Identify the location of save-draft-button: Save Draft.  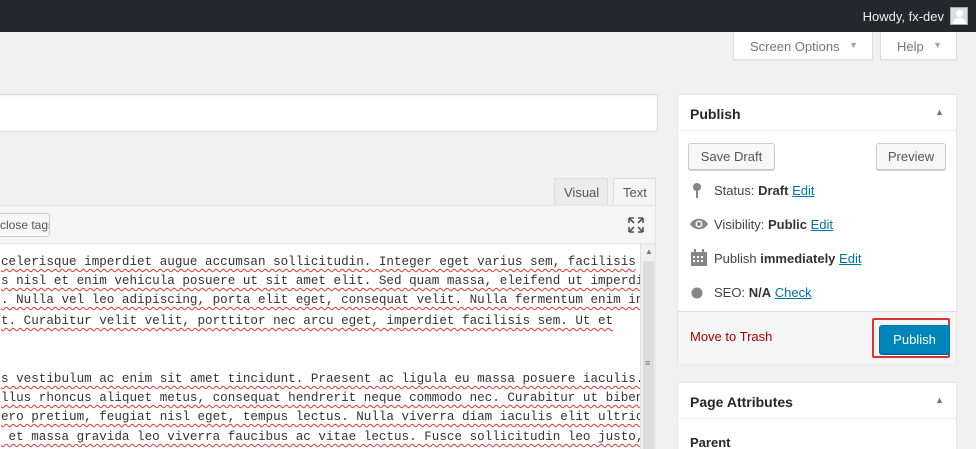
(731, 156).